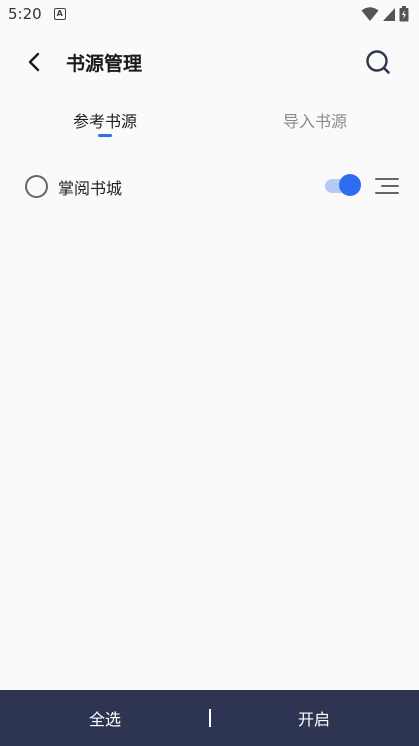  Describe the element at coordinates (404, 14) in the screenshot. I see `battery-icon` at that location.